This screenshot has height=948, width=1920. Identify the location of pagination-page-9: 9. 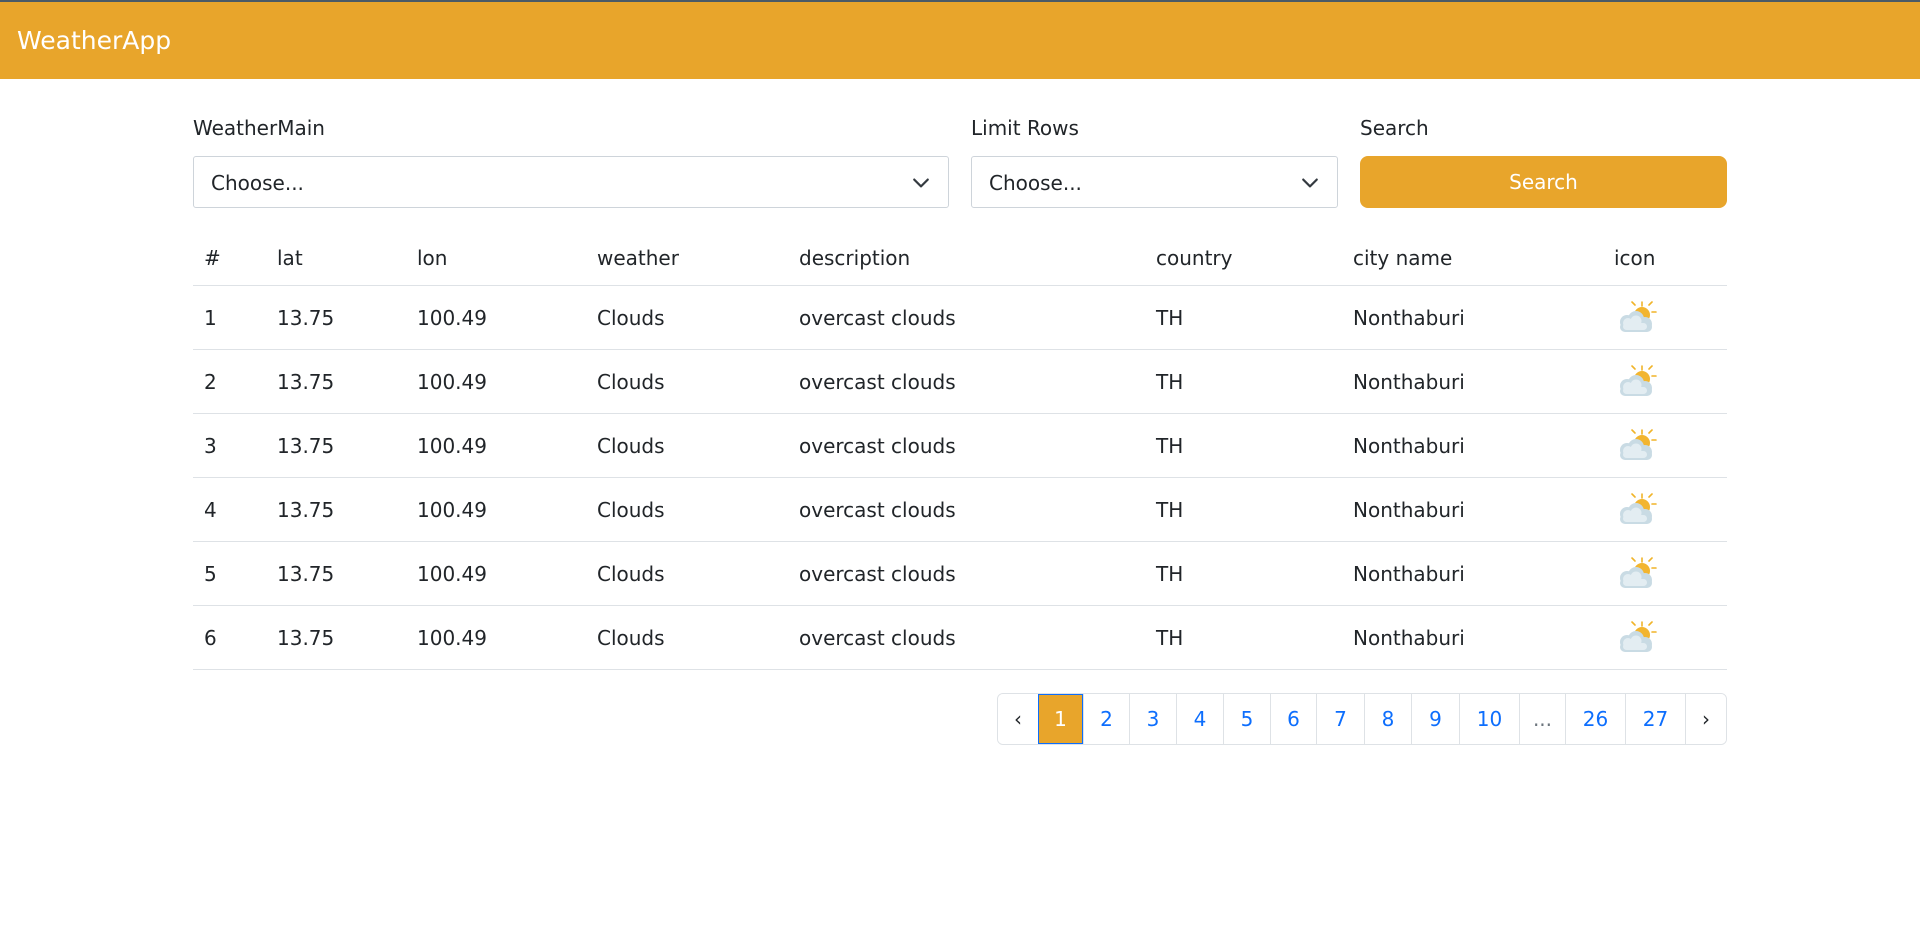
(1435, 719).